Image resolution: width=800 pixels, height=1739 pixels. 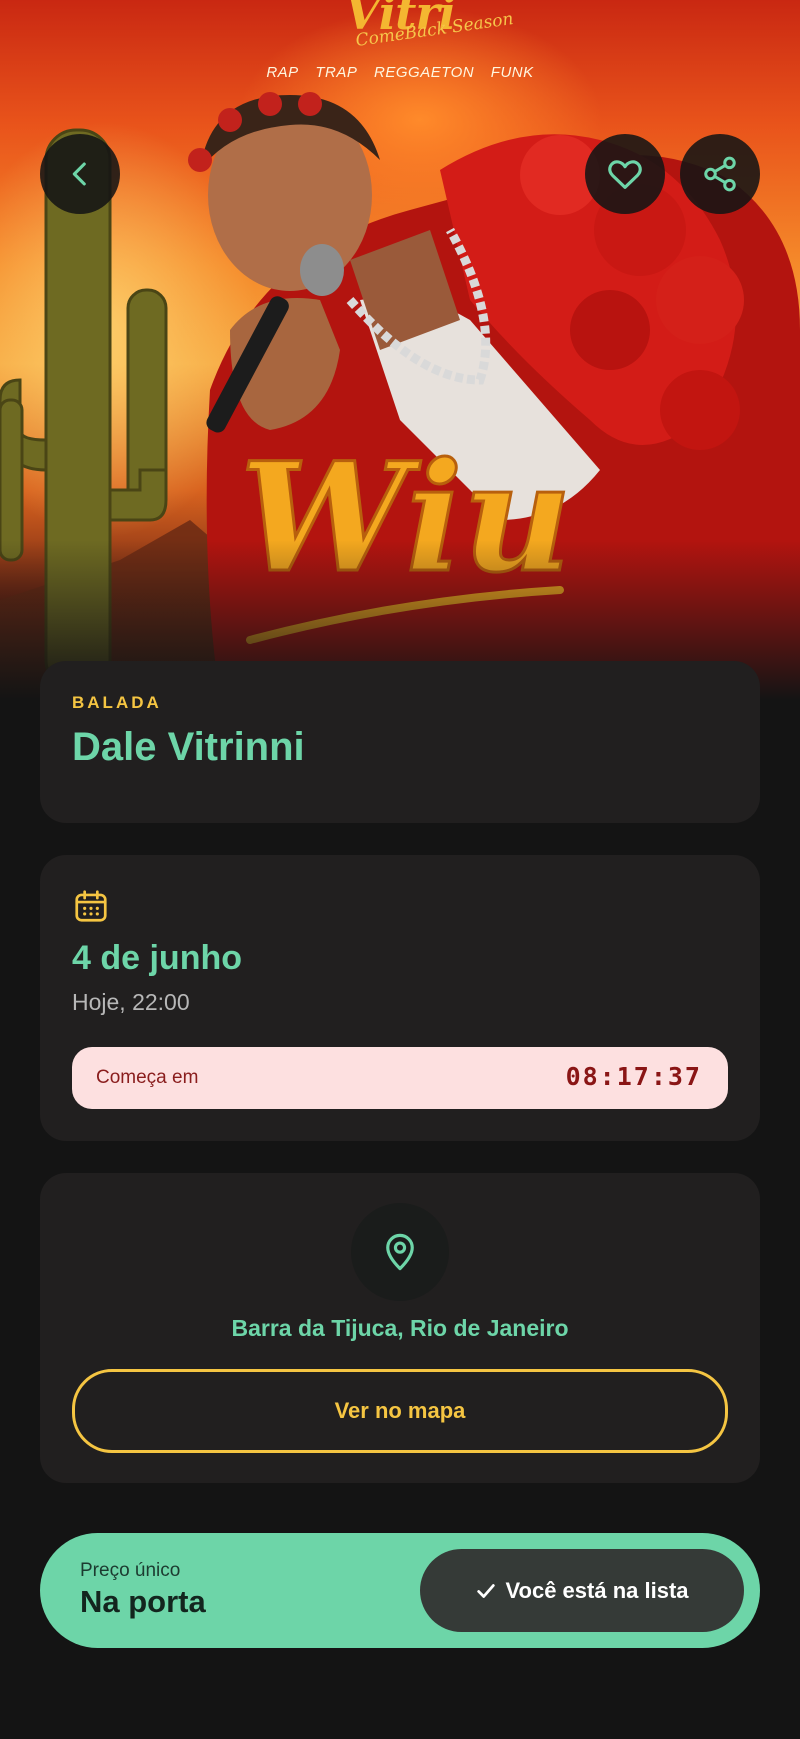 What do you see at coordinates (130, 1570) in the screenshot?
I see `price-label: Preço único` at bounding box center [130, 1570].